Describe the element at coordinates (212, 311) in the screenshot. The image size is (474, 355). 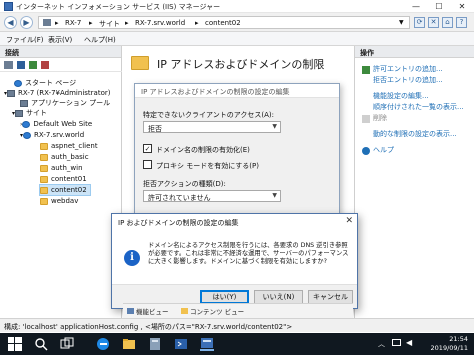
I see `tab-content-view: コンテンツ ビュー` at that location.